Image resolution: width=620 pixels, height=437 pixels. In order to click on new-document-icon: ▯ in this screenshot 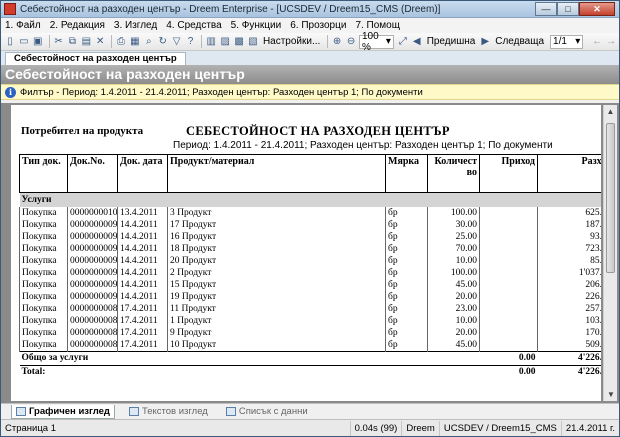, I will do `click(10, 42)`.